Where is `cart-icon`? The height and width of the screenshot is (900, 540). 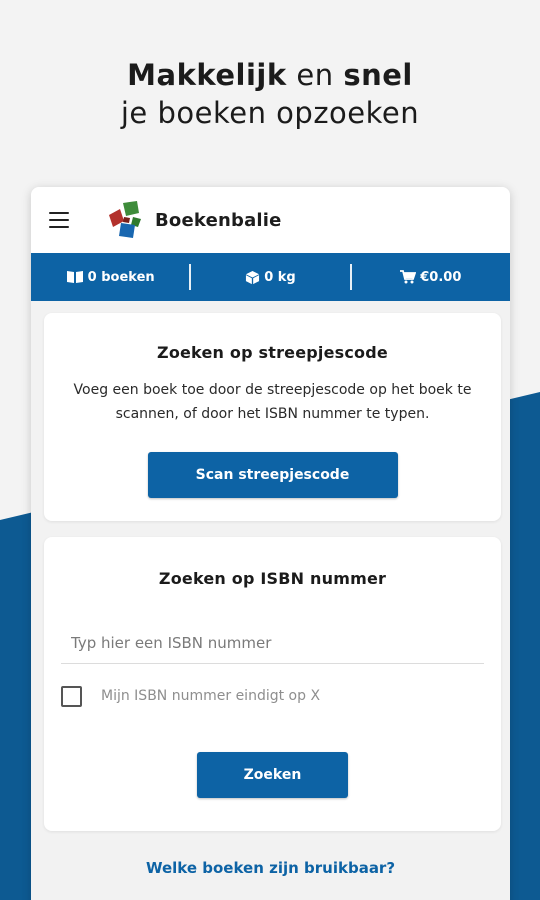 cart-icon is located at coordinates (408, 277).